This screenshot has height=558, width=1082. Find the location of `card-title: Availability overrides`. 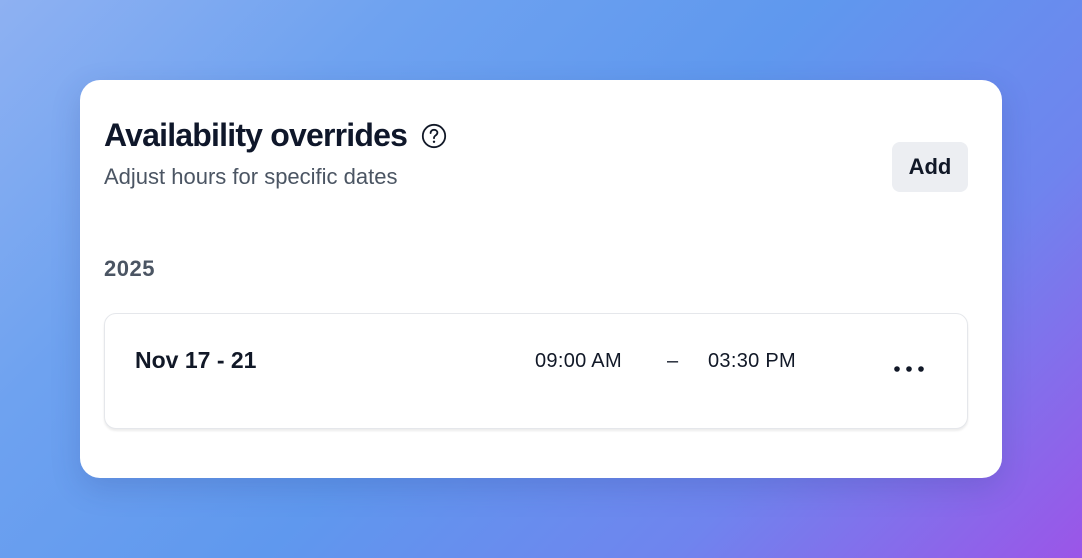

card-title: Availability overrides is located at coordinates (256, 135).